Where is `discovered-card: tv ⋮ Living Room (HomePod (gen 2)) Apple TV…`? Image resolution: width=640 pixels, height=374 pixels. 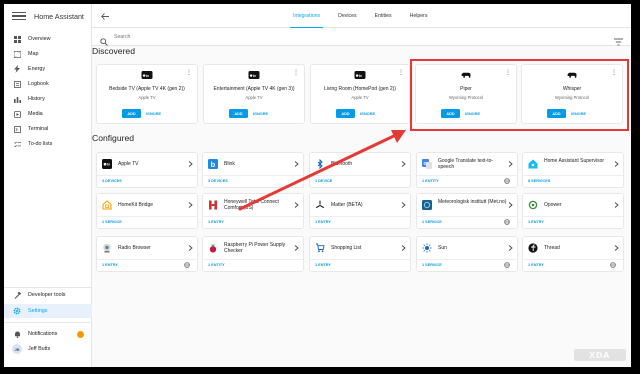 discovered-card: tv ⋮ Living Room (HomePod (gen 2)) Apple TV… is located at coordinates (360, 94).